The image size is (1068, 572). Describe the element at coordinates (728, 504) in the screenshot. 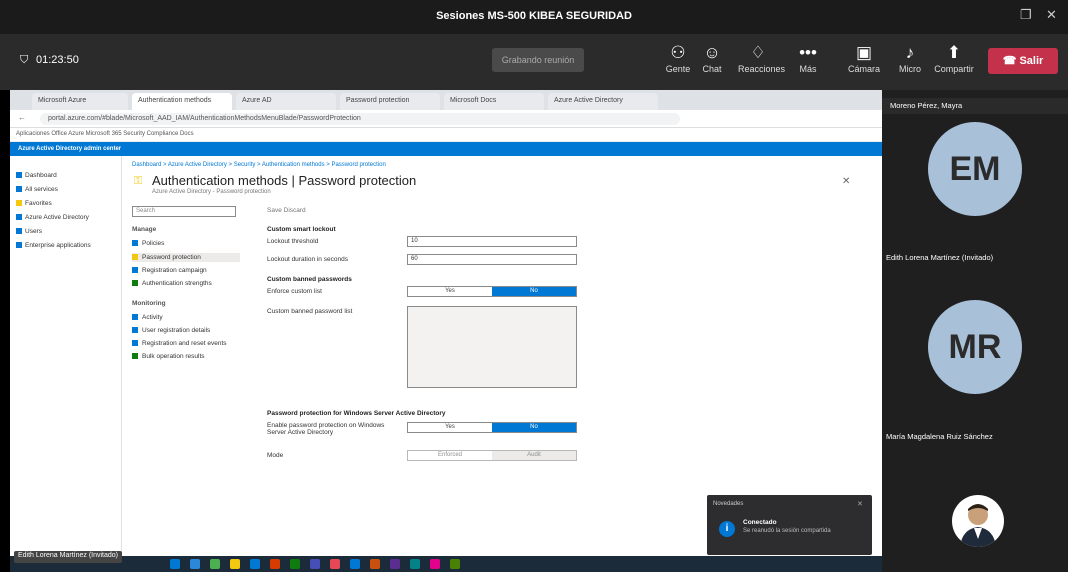

I see `toast-app: Novedades` at that location.